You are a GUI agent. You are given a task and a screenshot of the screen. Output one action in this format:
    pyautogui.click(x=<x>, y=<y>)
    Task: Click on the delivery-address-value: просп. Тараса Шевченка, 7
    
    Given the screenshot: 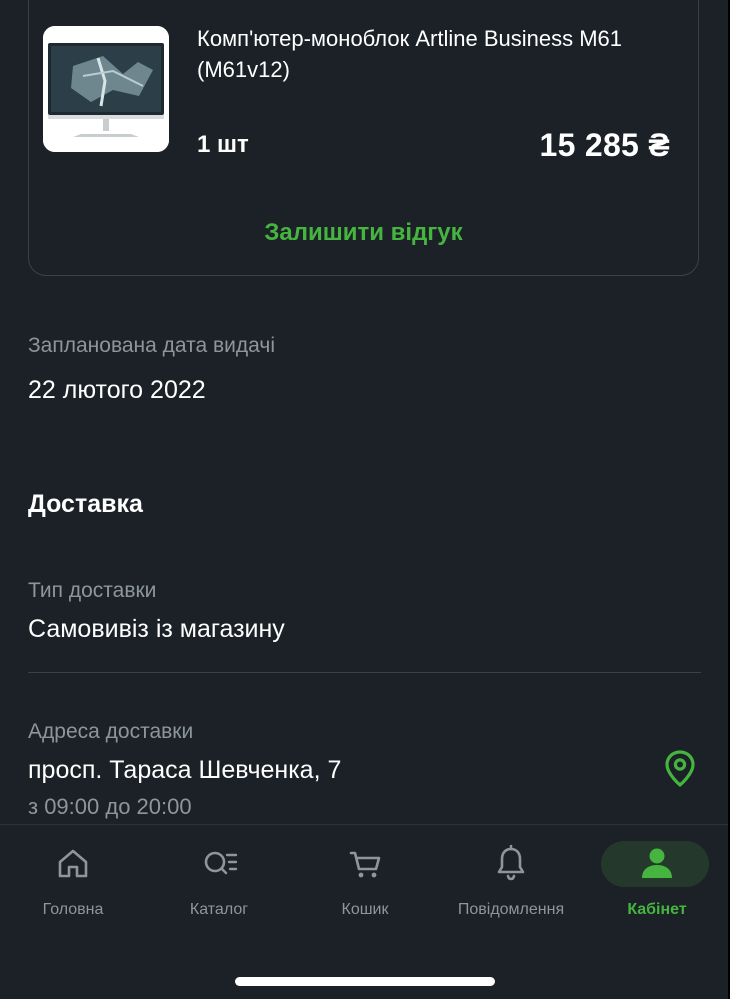 What is the action you would take?
    pyautogui.click(x=185, y=770)
    